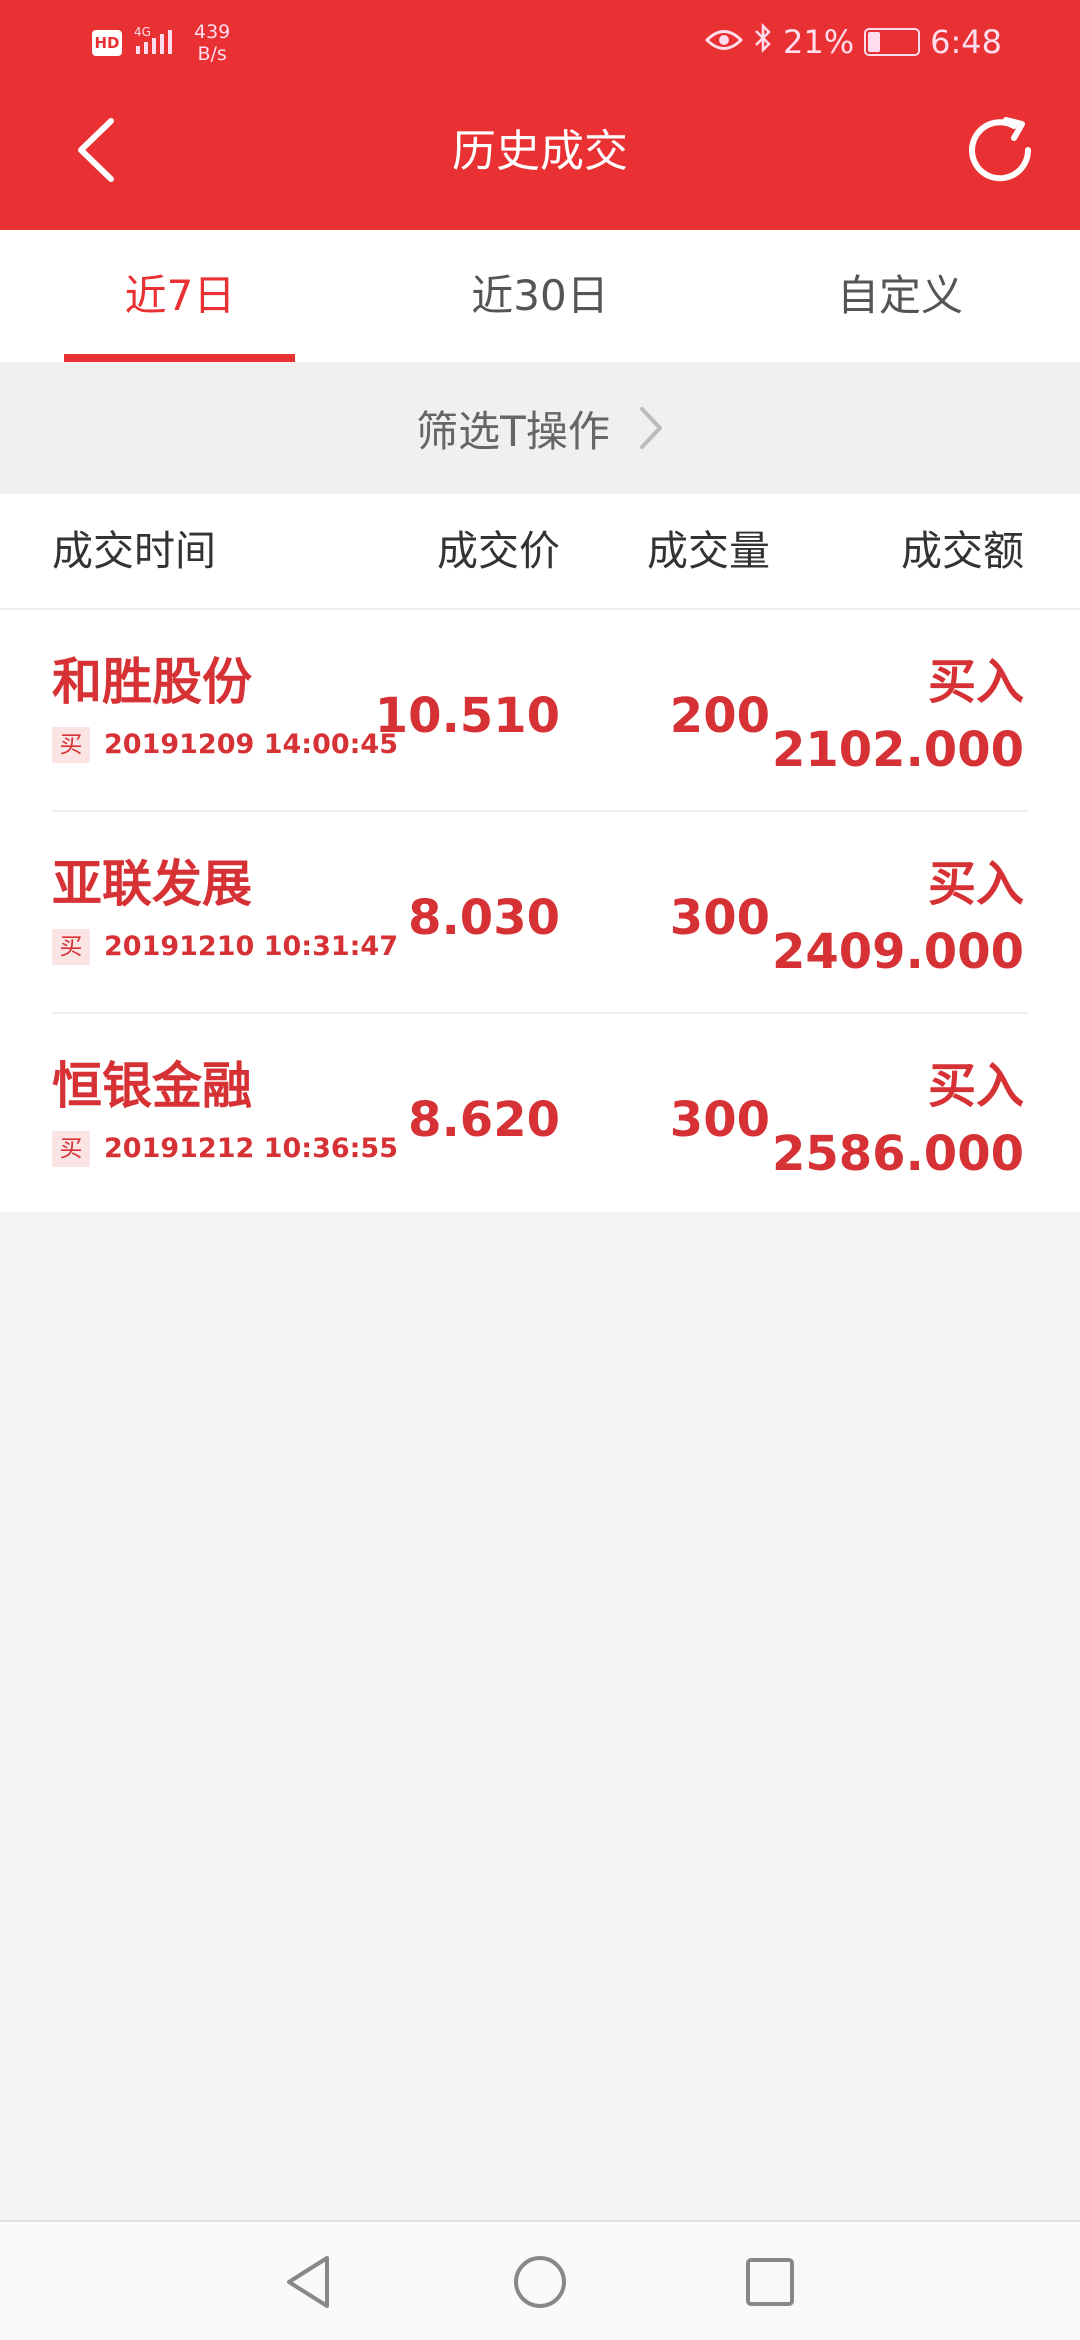 The width and height of the screenshot is (1080, 2340). I want to click on period-tabs: 近7日 近30日 自定义, so click(540, 296).